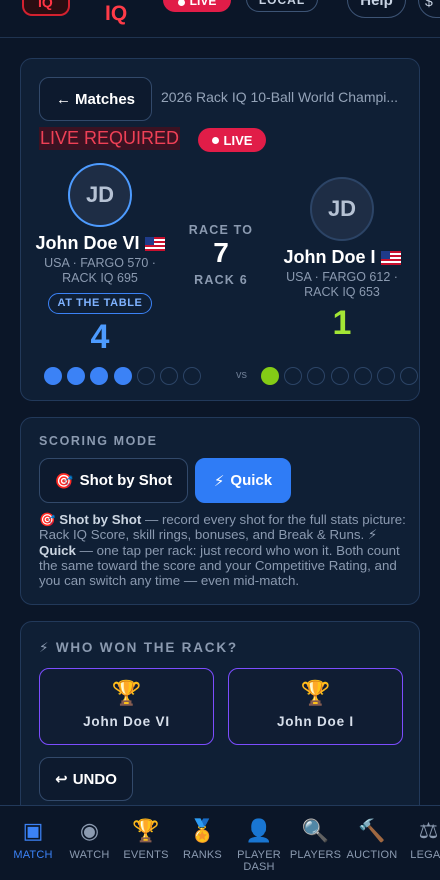 Image resolution: width=440 pixels, height=880 pixels. I want to click on quick-mode-label: Quick, so click(251, 480).